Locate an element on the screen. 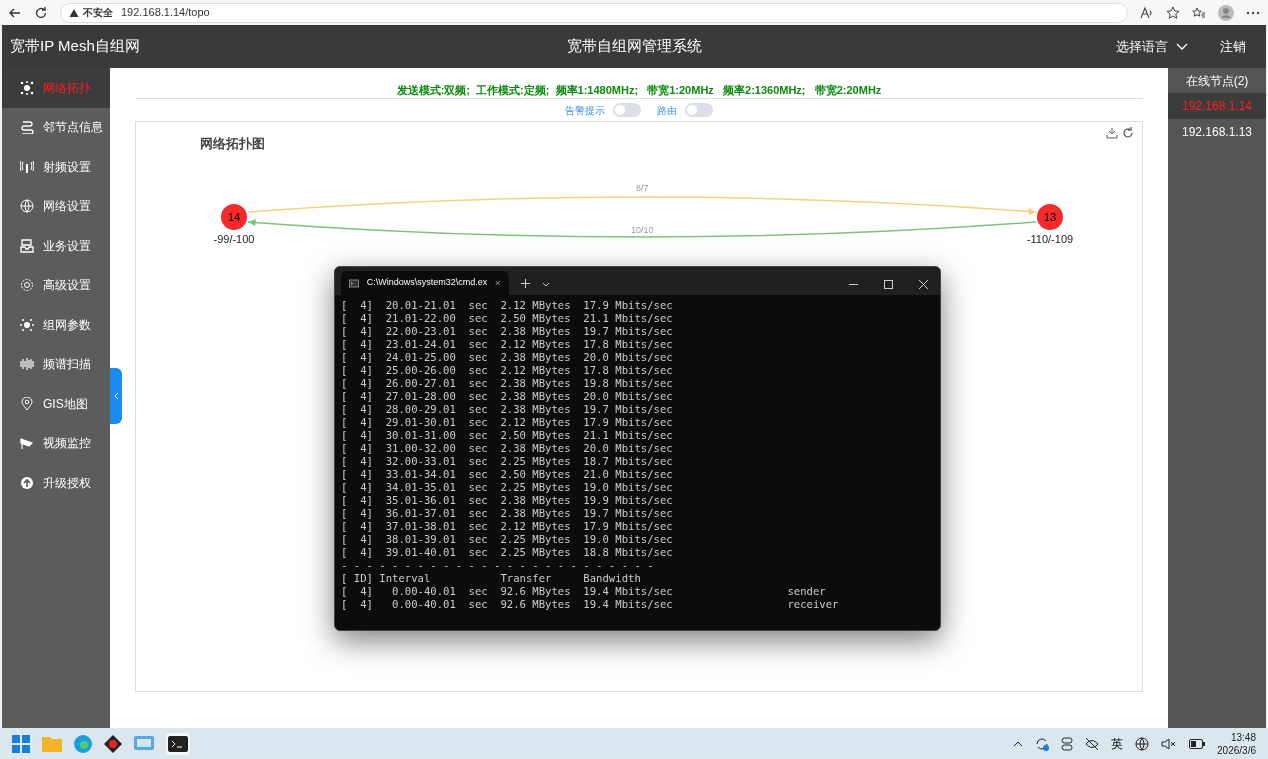 Image resolution: width=1268 pixels, height=759 pixels. sidebar-item: 邻节点信息 is located at coordinates (56, 127).